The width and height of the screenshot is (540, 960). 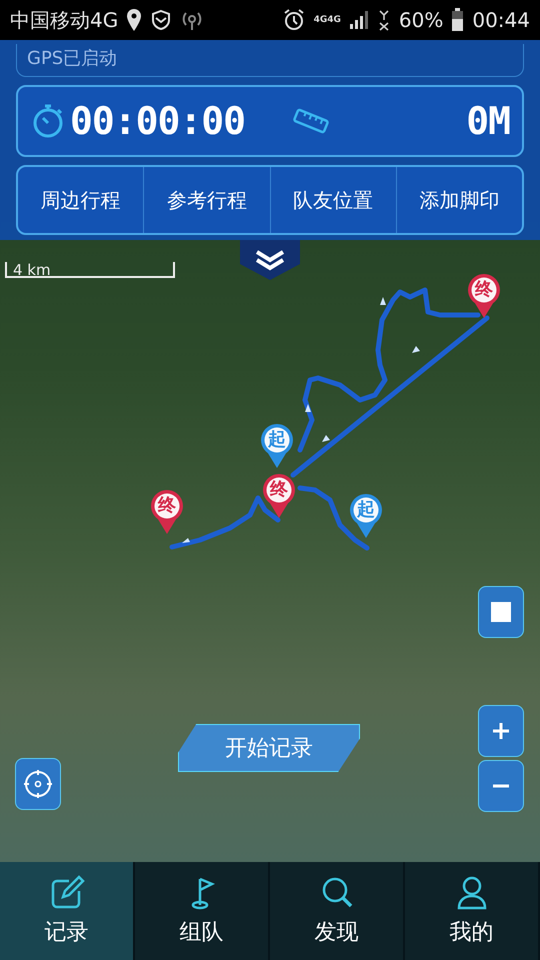 What do you see at coordinates (383, 20) in the screenshot?
I see `no-sim-icon` at bounding box center [383, 20].